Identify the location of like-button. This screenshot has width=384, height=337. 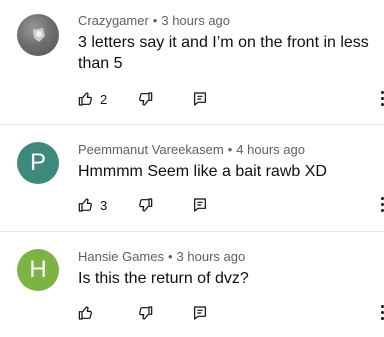
(86, 313).